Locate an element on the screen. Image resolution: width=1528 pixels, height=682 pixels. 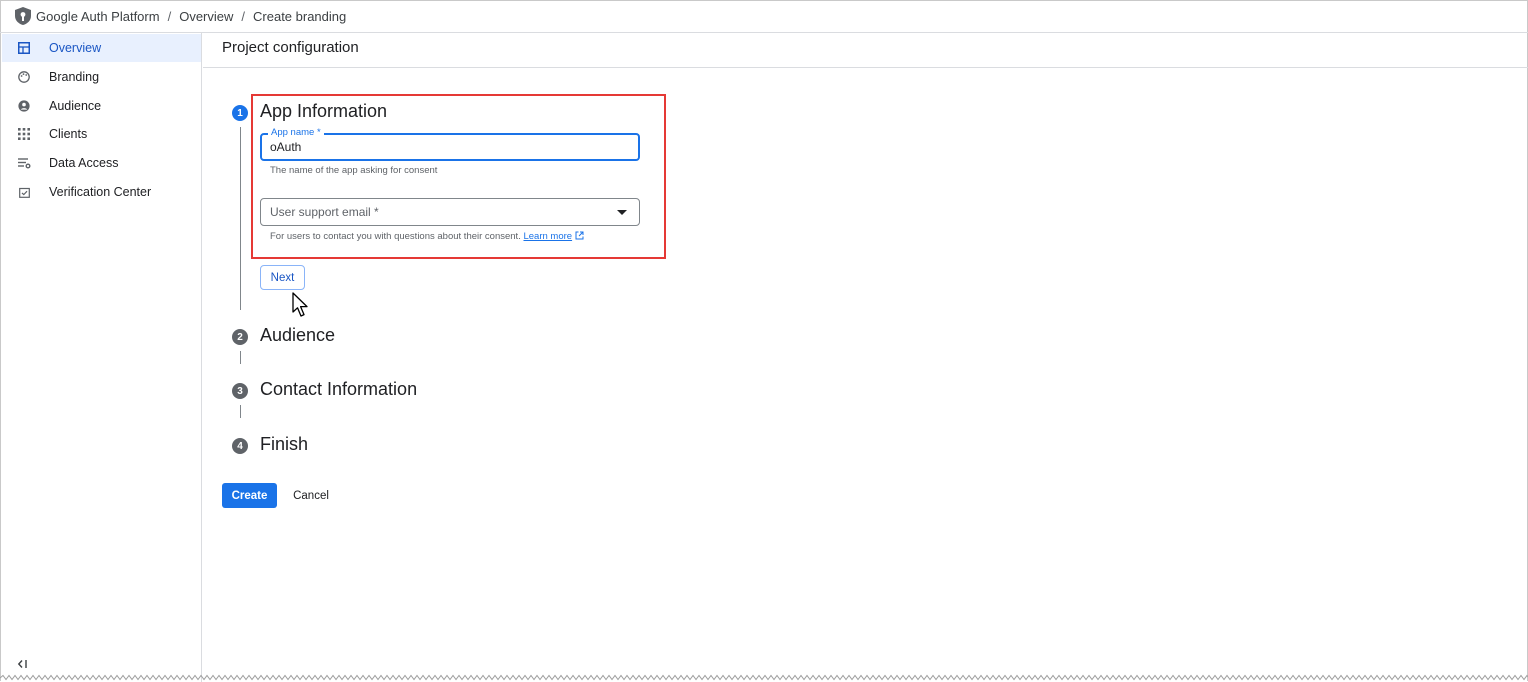
external-link-icon is located at coordinates (579, 235).